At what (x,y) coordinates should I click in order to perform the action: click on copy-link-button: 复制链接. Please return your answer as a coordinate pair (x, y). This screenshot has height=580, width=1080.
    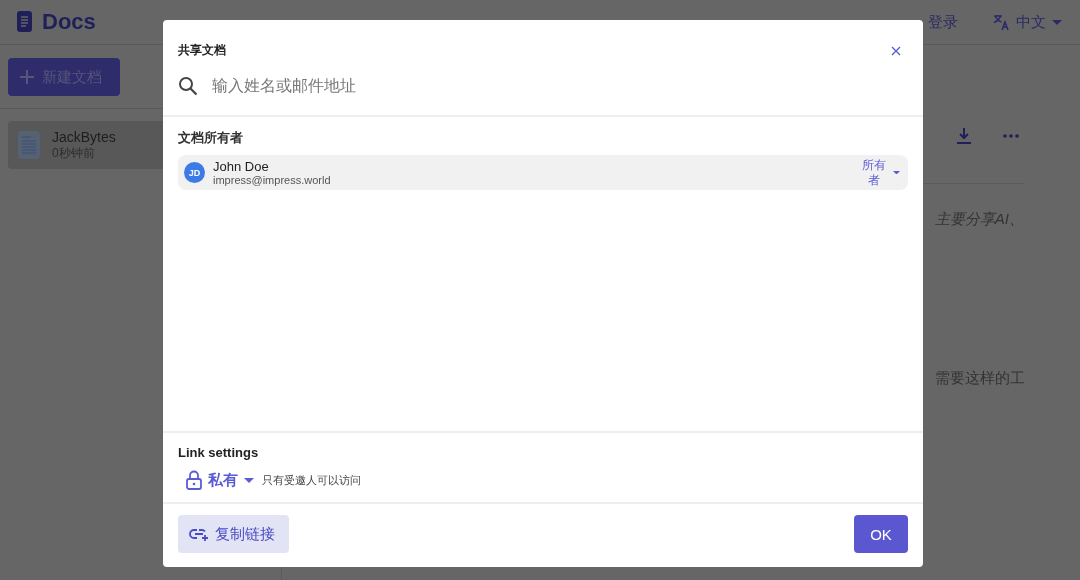
    Looking at the image, I should click on (233, 534).